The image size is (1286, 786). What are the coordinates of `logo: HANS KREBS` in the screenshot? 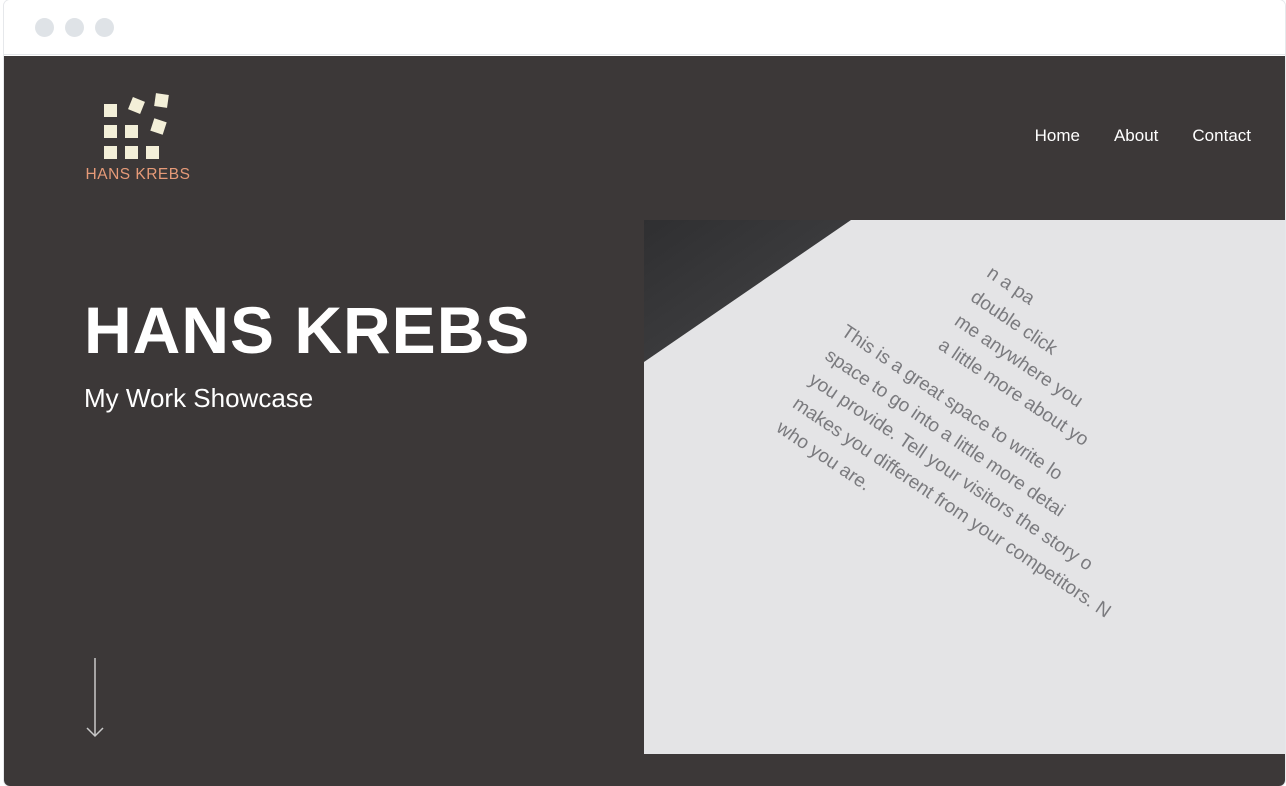 It's located at (138, 139).